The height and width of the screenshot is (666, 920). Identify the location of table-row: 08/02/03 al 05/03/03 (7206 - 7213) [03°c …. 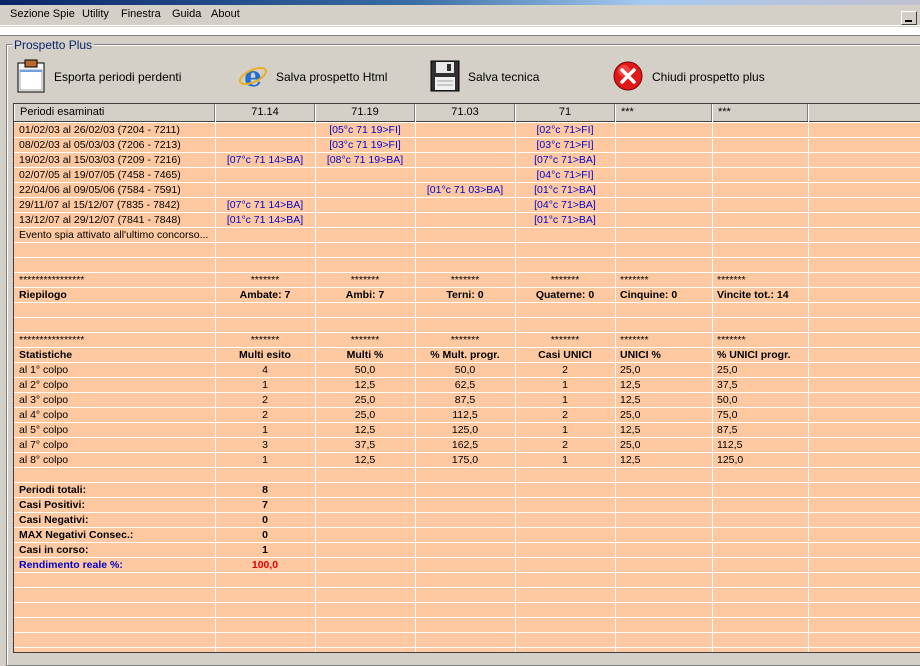
(467, 145).